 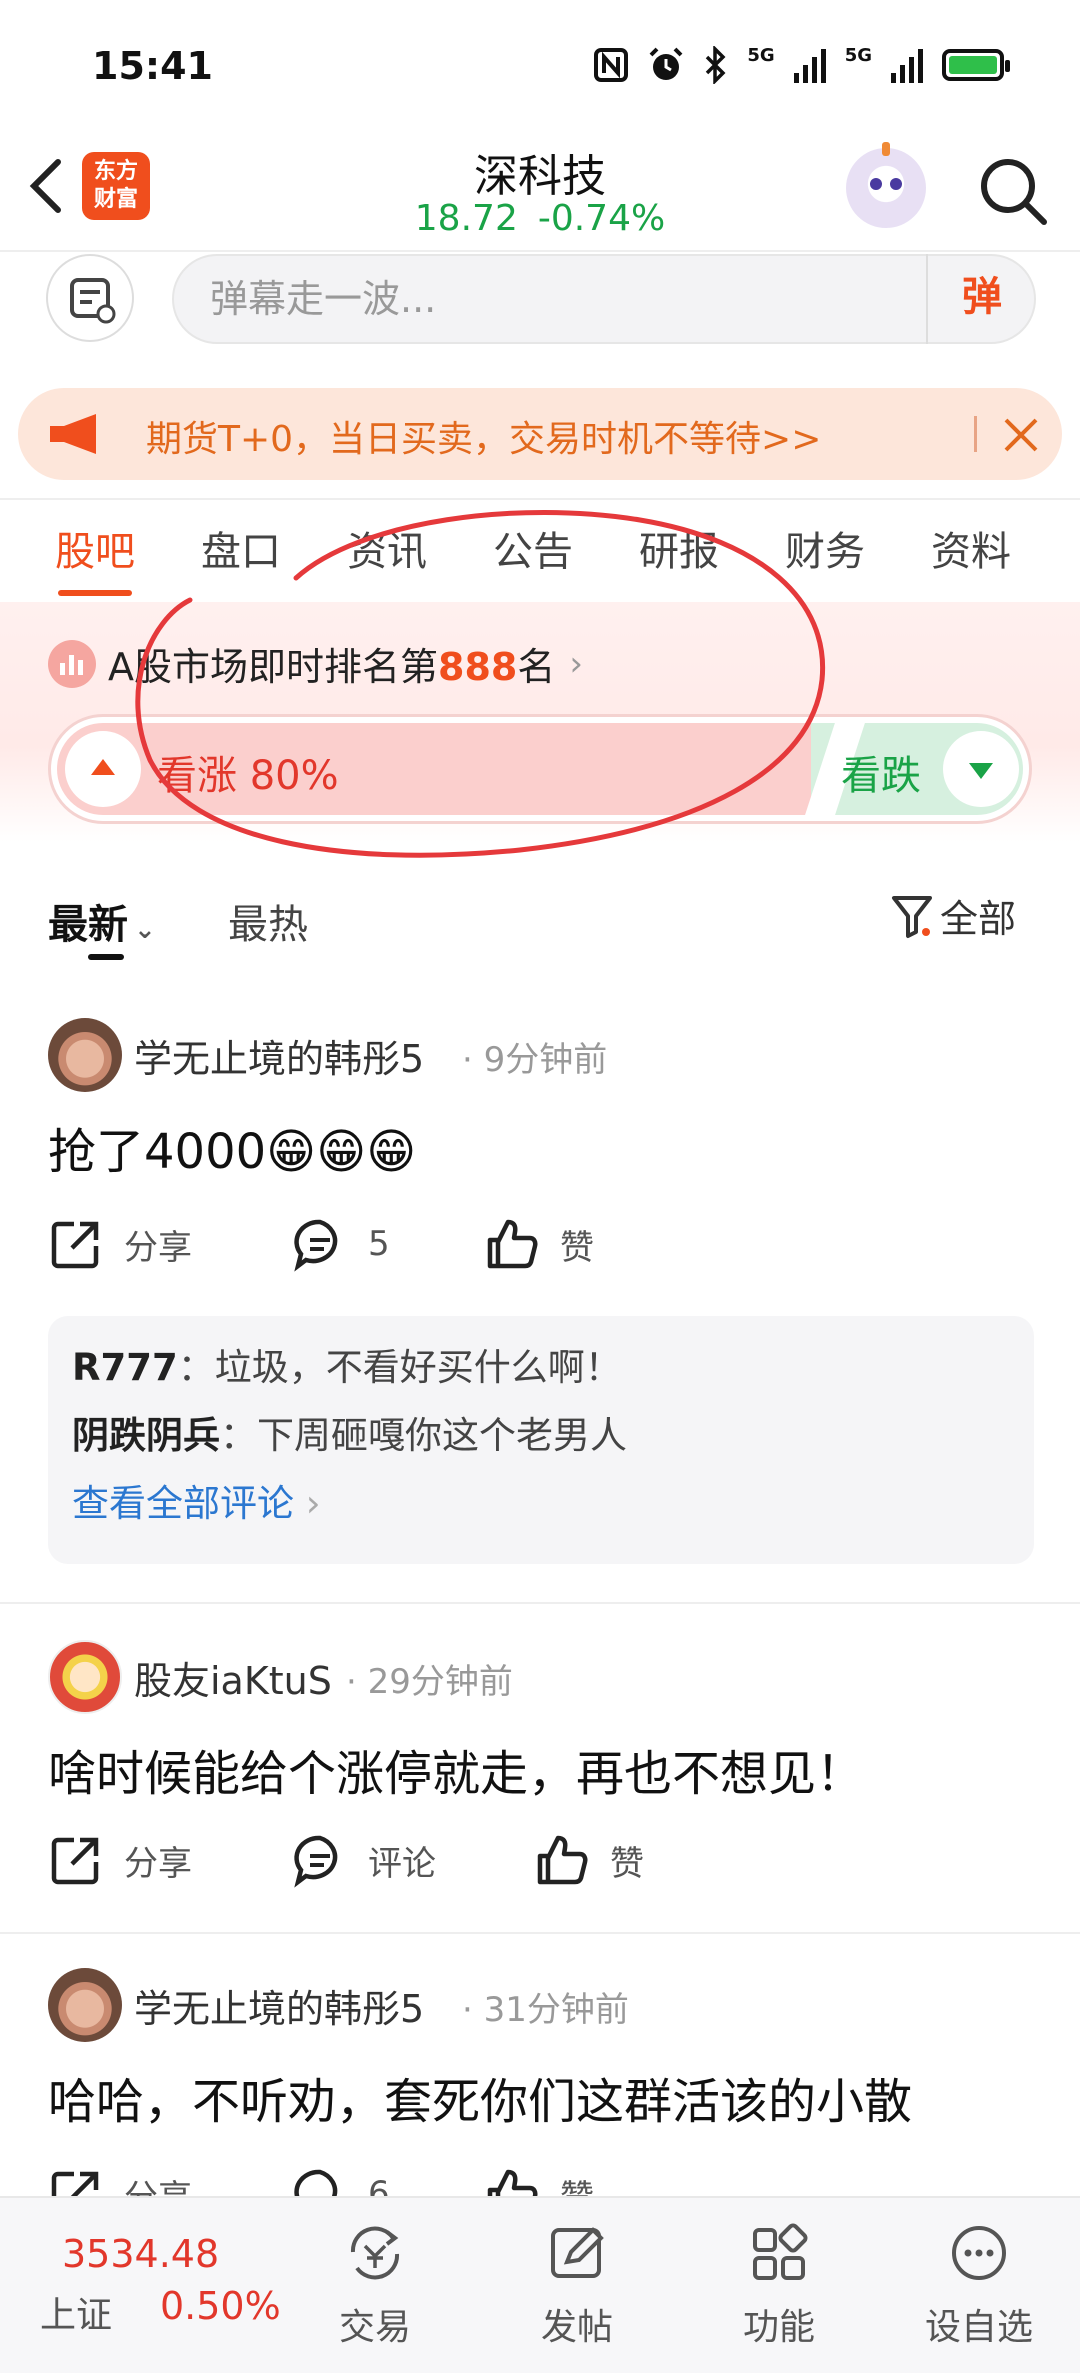 I want to click on index-value: 3534.48, so click(x=141, y=2254).